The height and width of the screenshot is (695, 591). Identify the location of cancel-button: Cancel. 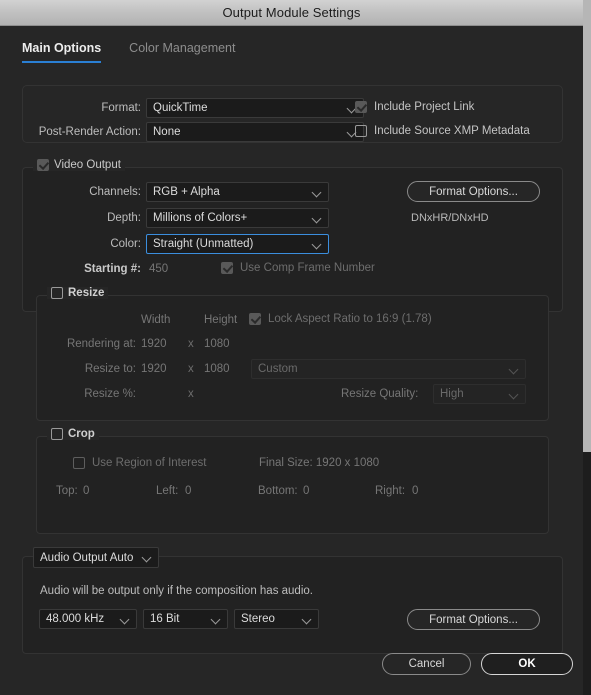
(426, 664).